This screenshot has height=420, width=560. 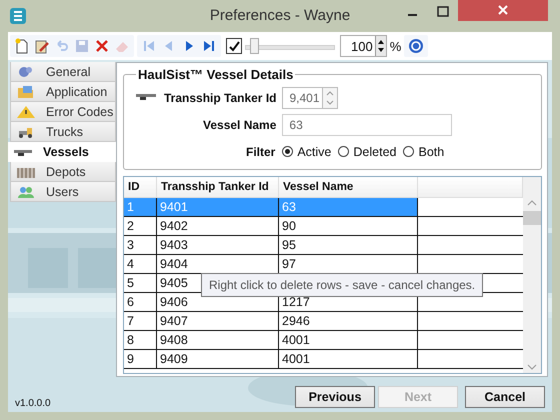 I want to click on help-icon, so click(x=416, y=46).